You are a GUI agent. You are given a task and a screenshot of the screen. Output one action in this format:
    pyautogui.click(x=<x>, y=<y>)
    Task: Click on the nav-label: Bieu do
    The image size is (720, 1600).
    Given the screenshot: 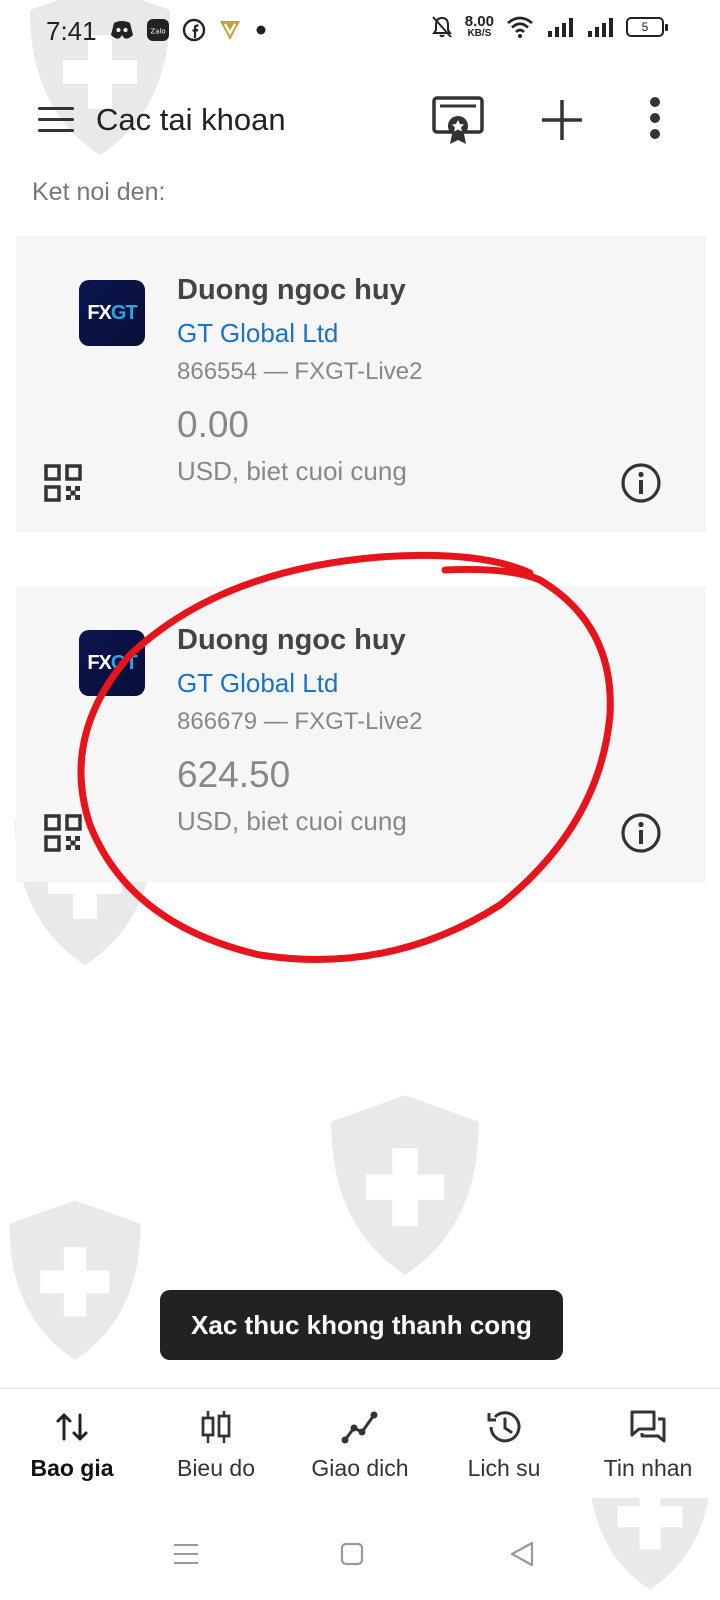 What is the action you would take?
    pyautogui.click(x=215, y=1468)
    